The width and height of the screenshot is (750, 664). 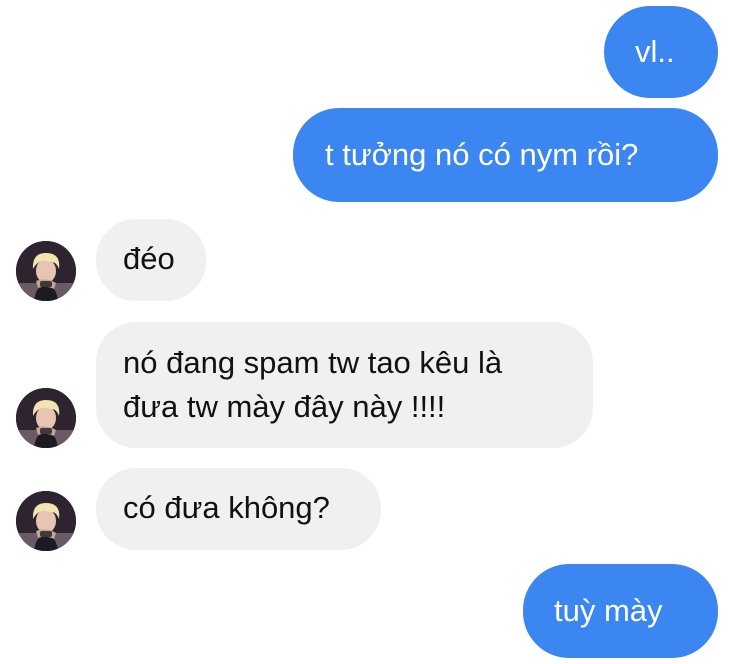 I want to click on outgoing-message: tuỳ mày, so click(x=620, y=611).